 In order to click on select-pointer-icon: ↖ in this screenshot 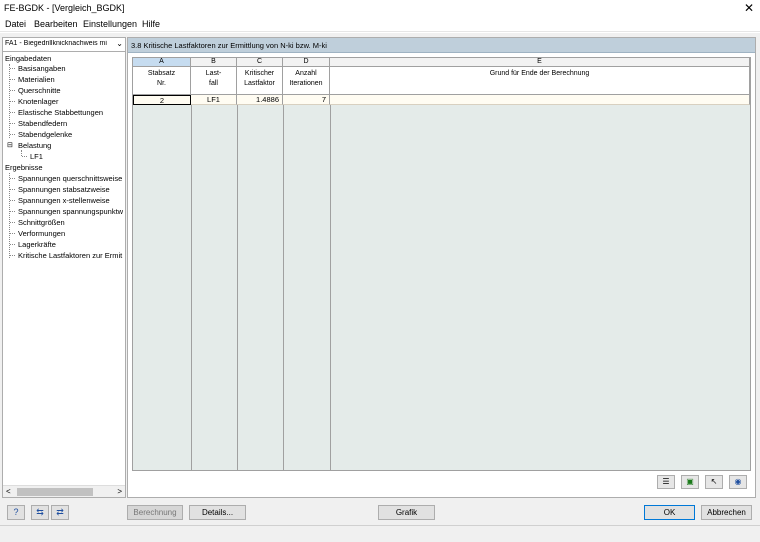, I will do `click(714, 482)`.